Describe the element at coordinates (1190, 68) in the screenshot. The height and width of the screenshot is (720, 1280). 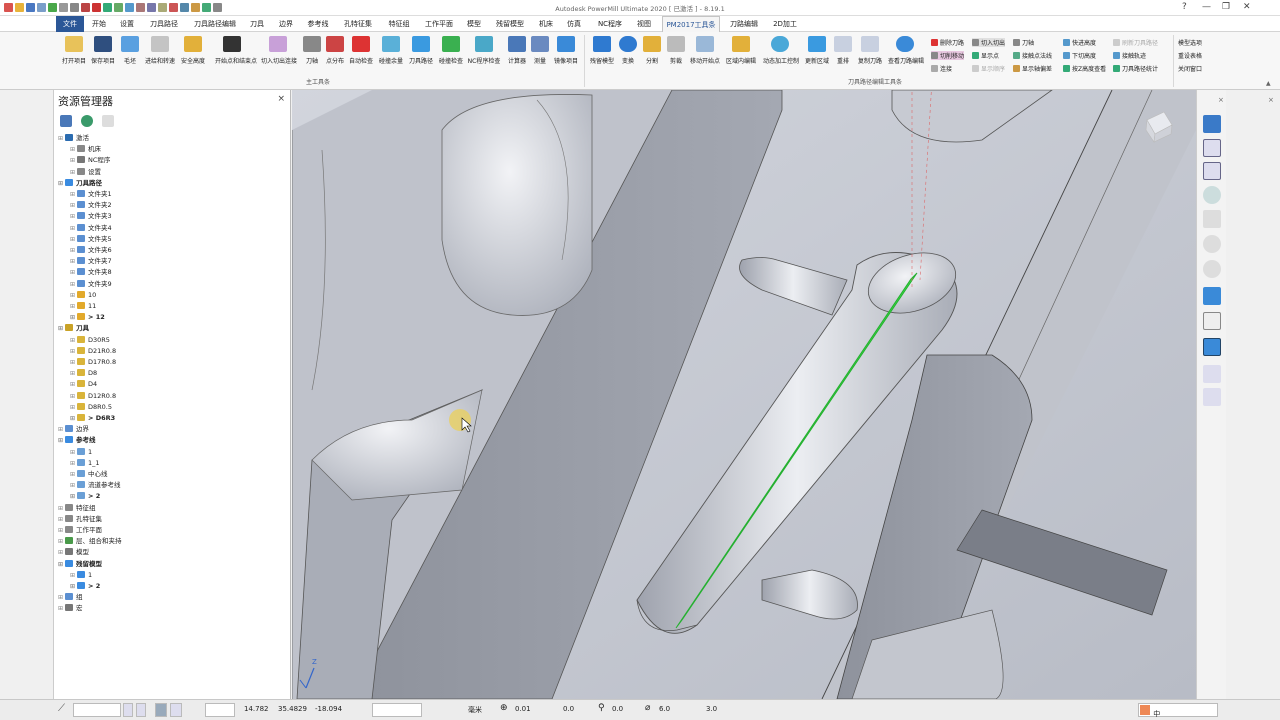
I see `close-window-button: 关闭窗口` at that location.